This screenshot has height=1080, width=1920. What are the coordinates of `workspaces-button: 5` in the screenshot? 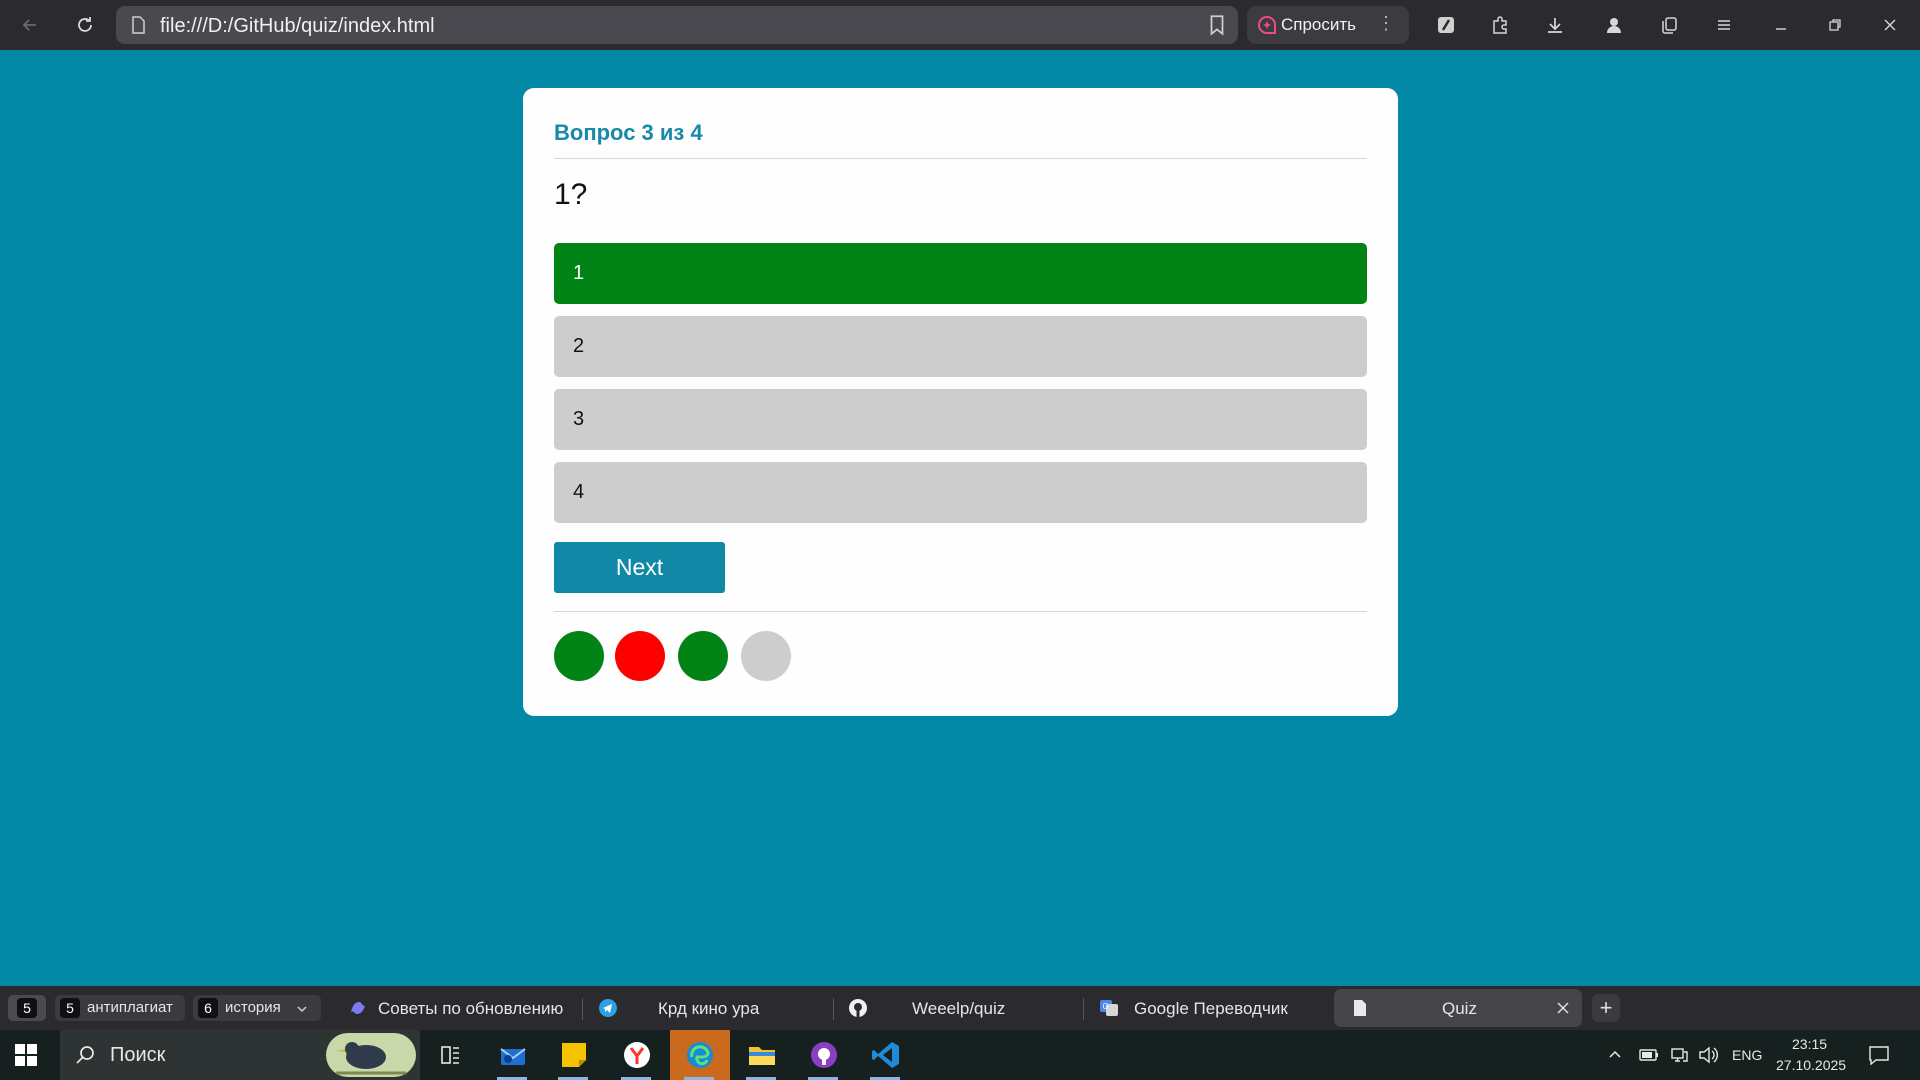 It's located at (27, 1008).